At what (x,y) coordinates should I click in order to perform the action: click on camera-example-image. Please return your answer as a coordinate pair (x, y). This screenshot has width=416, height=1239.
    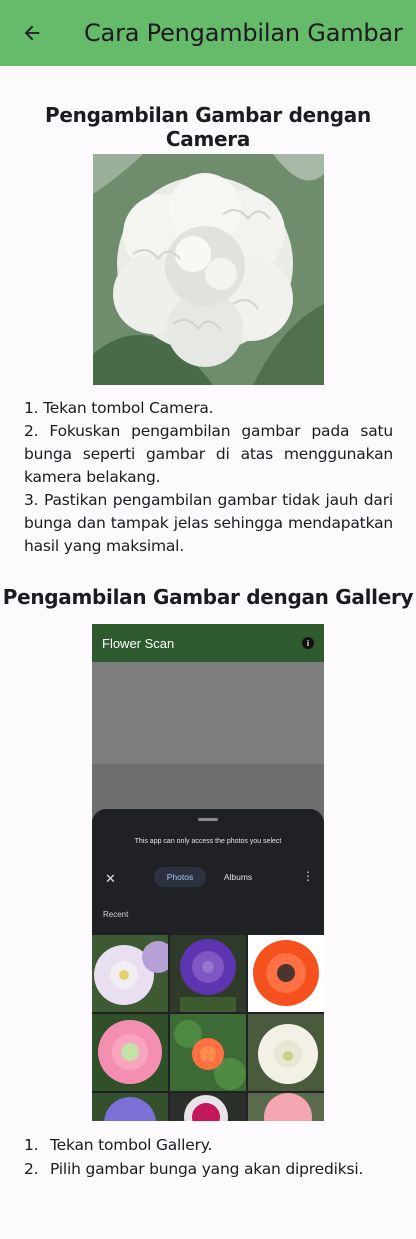
    Looking at the image, I should click on (208, 269).